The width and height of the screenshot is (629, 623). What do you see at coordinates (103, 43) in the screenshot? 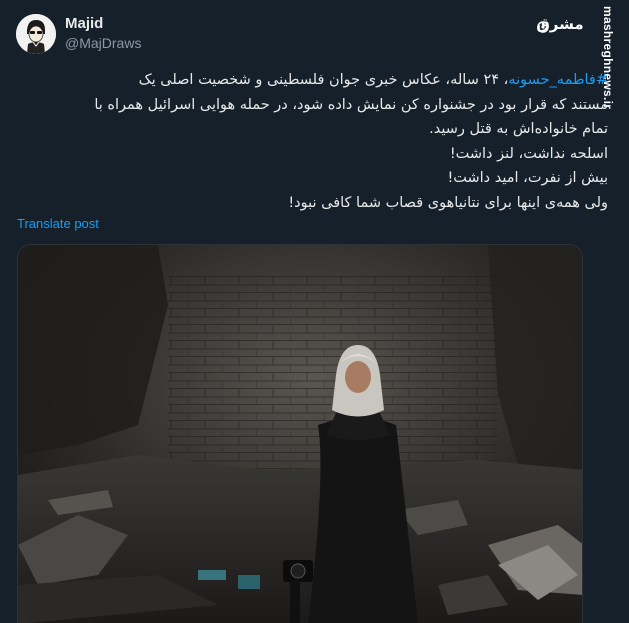
I see `author-handle: @MajDraws` at bounding box center [103, 43].